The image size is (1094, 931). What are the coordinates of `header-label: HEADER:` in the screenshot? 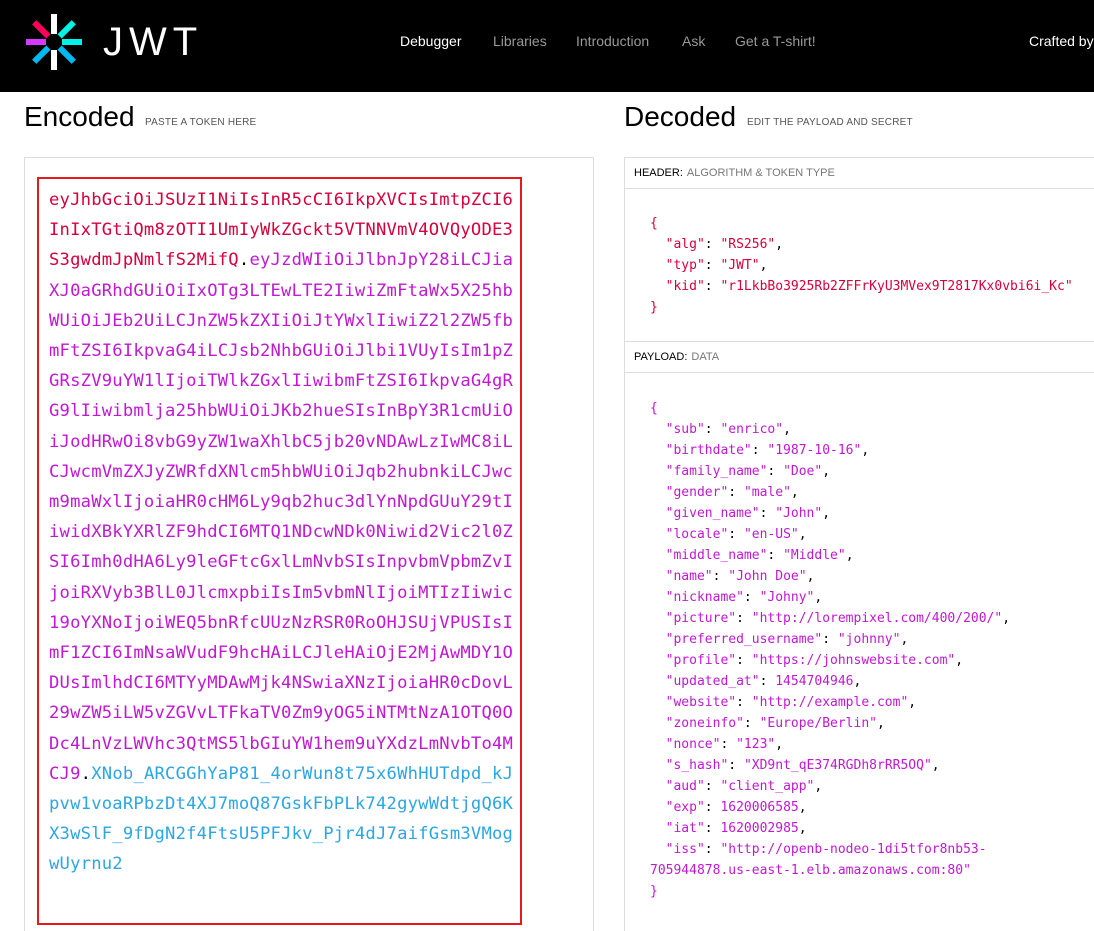 It's located at (658, 173).